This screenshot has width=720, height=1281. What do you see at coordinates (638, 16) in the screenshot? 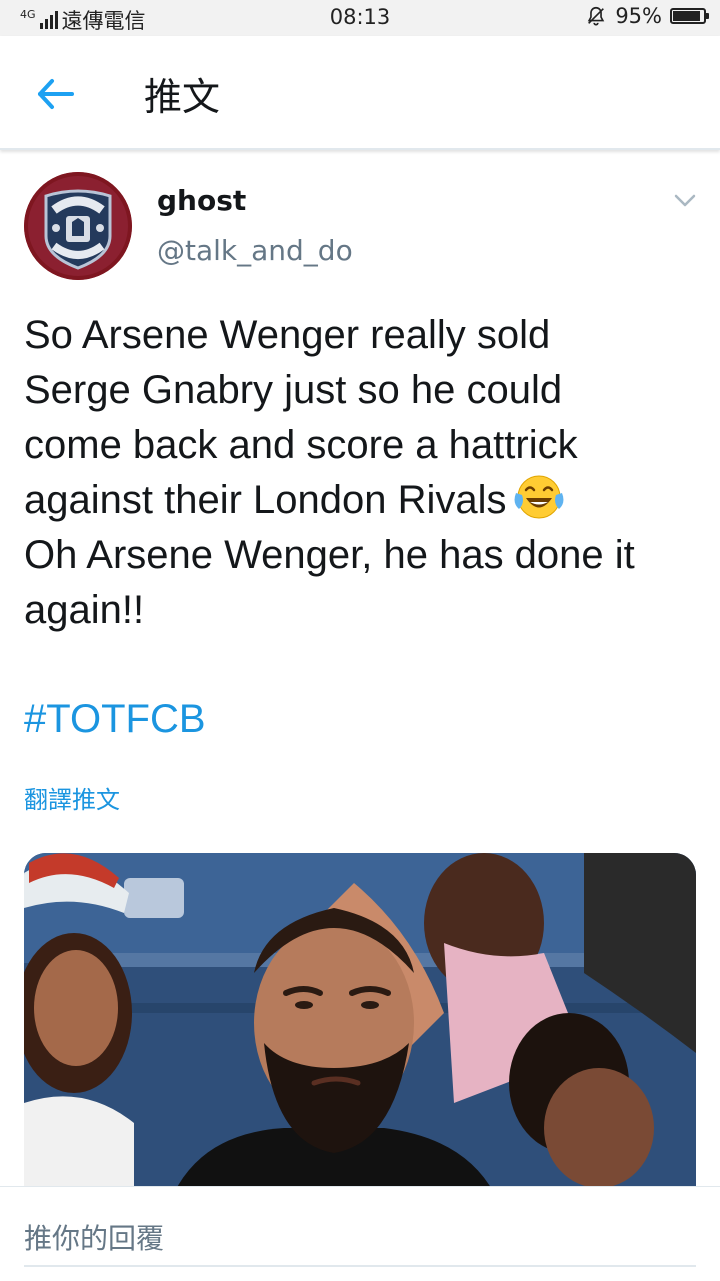
I see `battery-percent: 95%` at bounding box center [638, 16].